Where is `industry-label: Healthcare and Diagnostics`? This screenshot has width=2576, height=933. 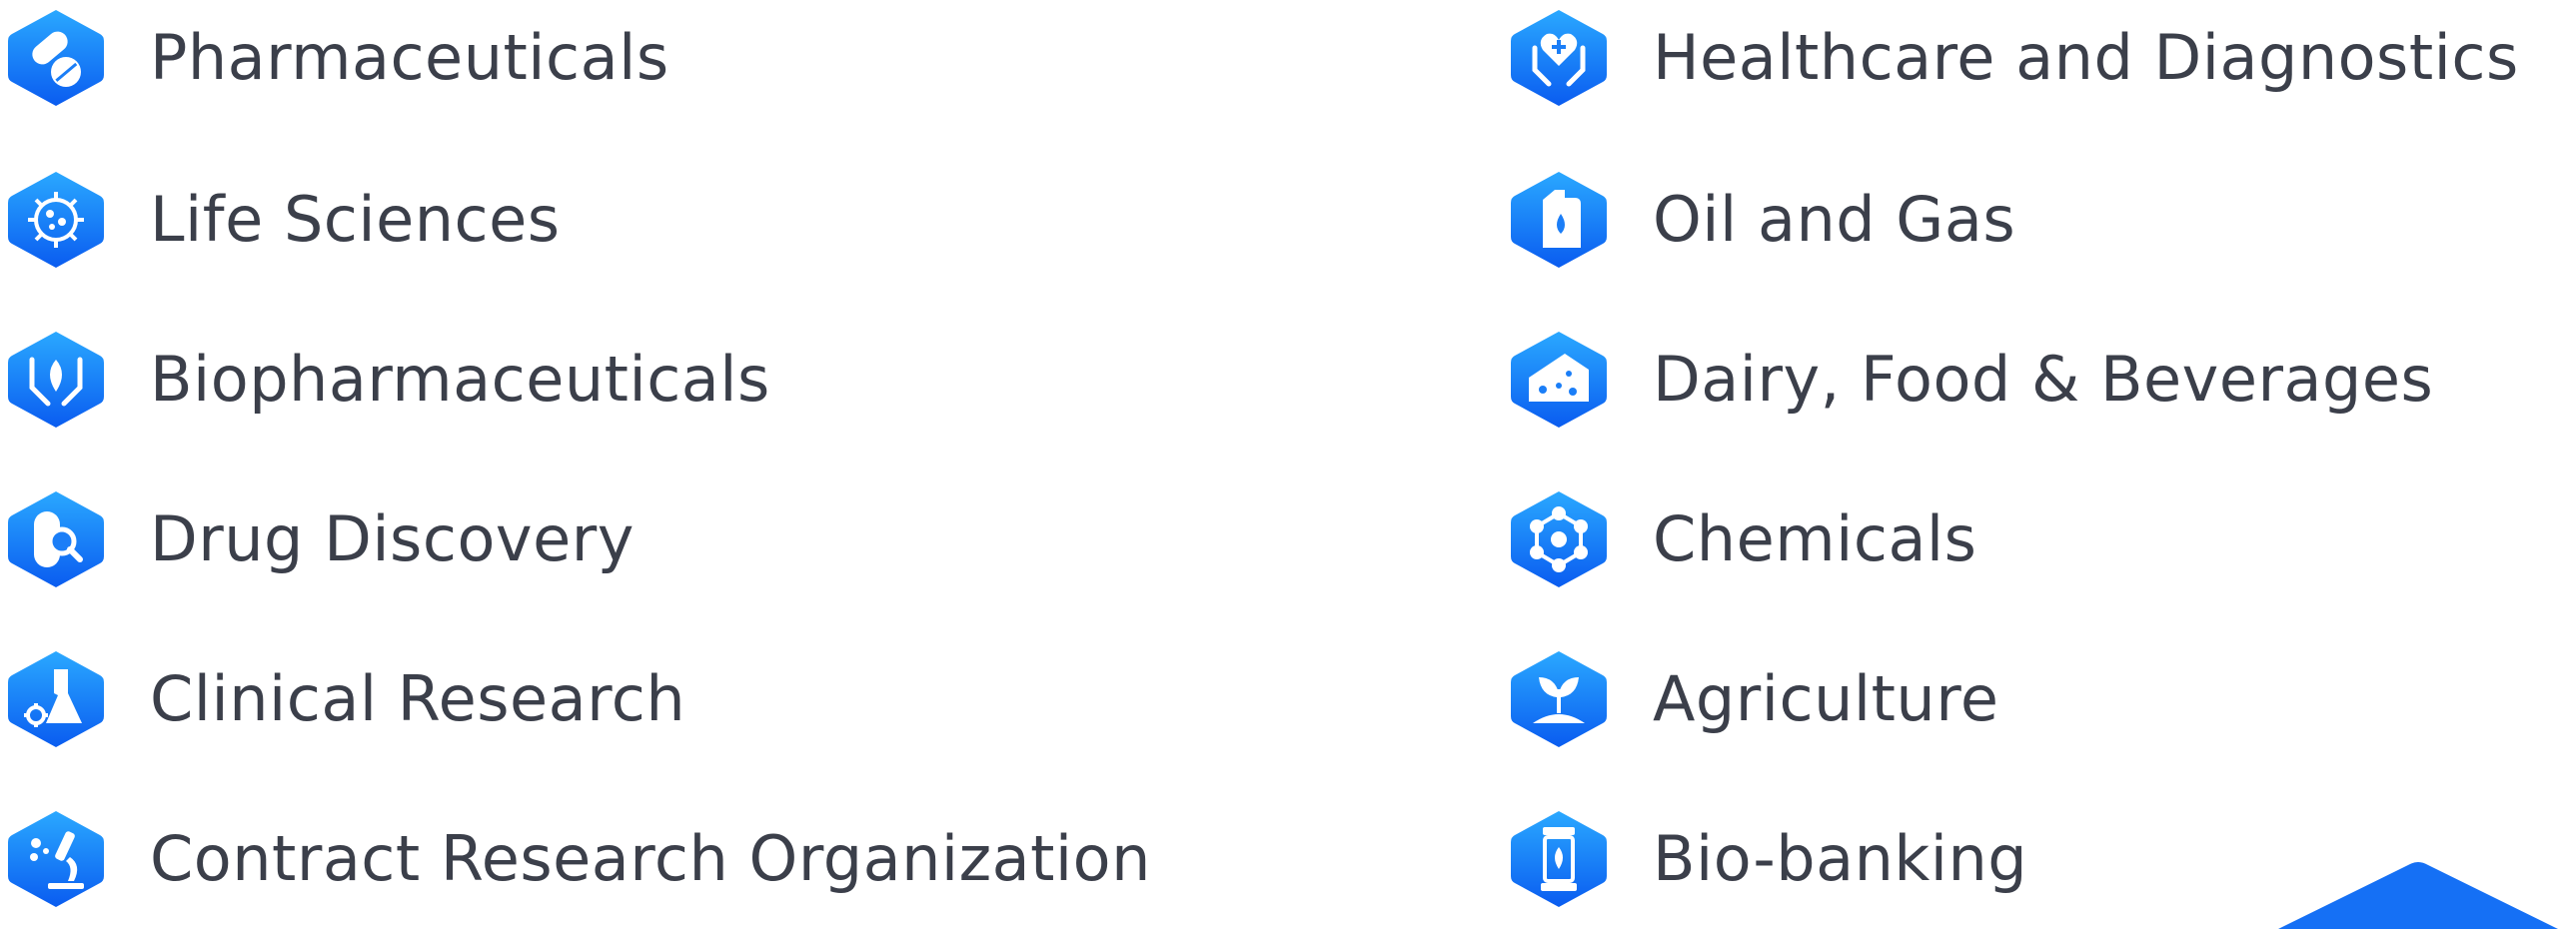 industry-label: Healthcare and Diagnostics is located at coordinates (2086, 58).